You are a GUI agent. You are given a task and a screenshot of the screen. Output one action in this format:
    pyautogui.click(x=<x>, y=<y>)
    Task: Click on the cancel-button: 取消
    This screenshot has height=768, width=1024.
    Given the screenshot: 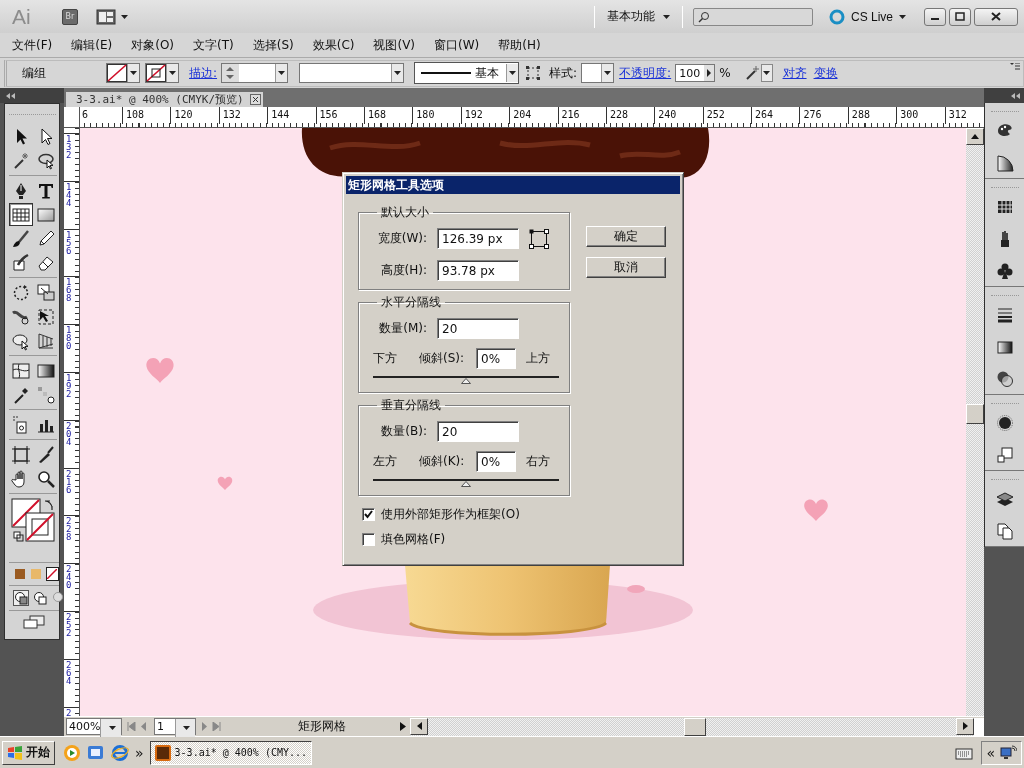 What is the action you would take?
    pyautogui.click(x=626, y=267)
    